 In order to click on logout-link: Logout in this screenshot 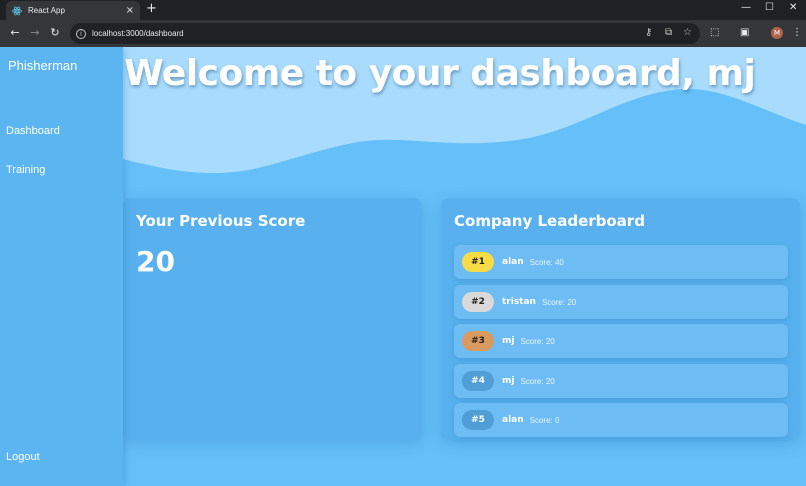, I will do `click(23, 457)`.